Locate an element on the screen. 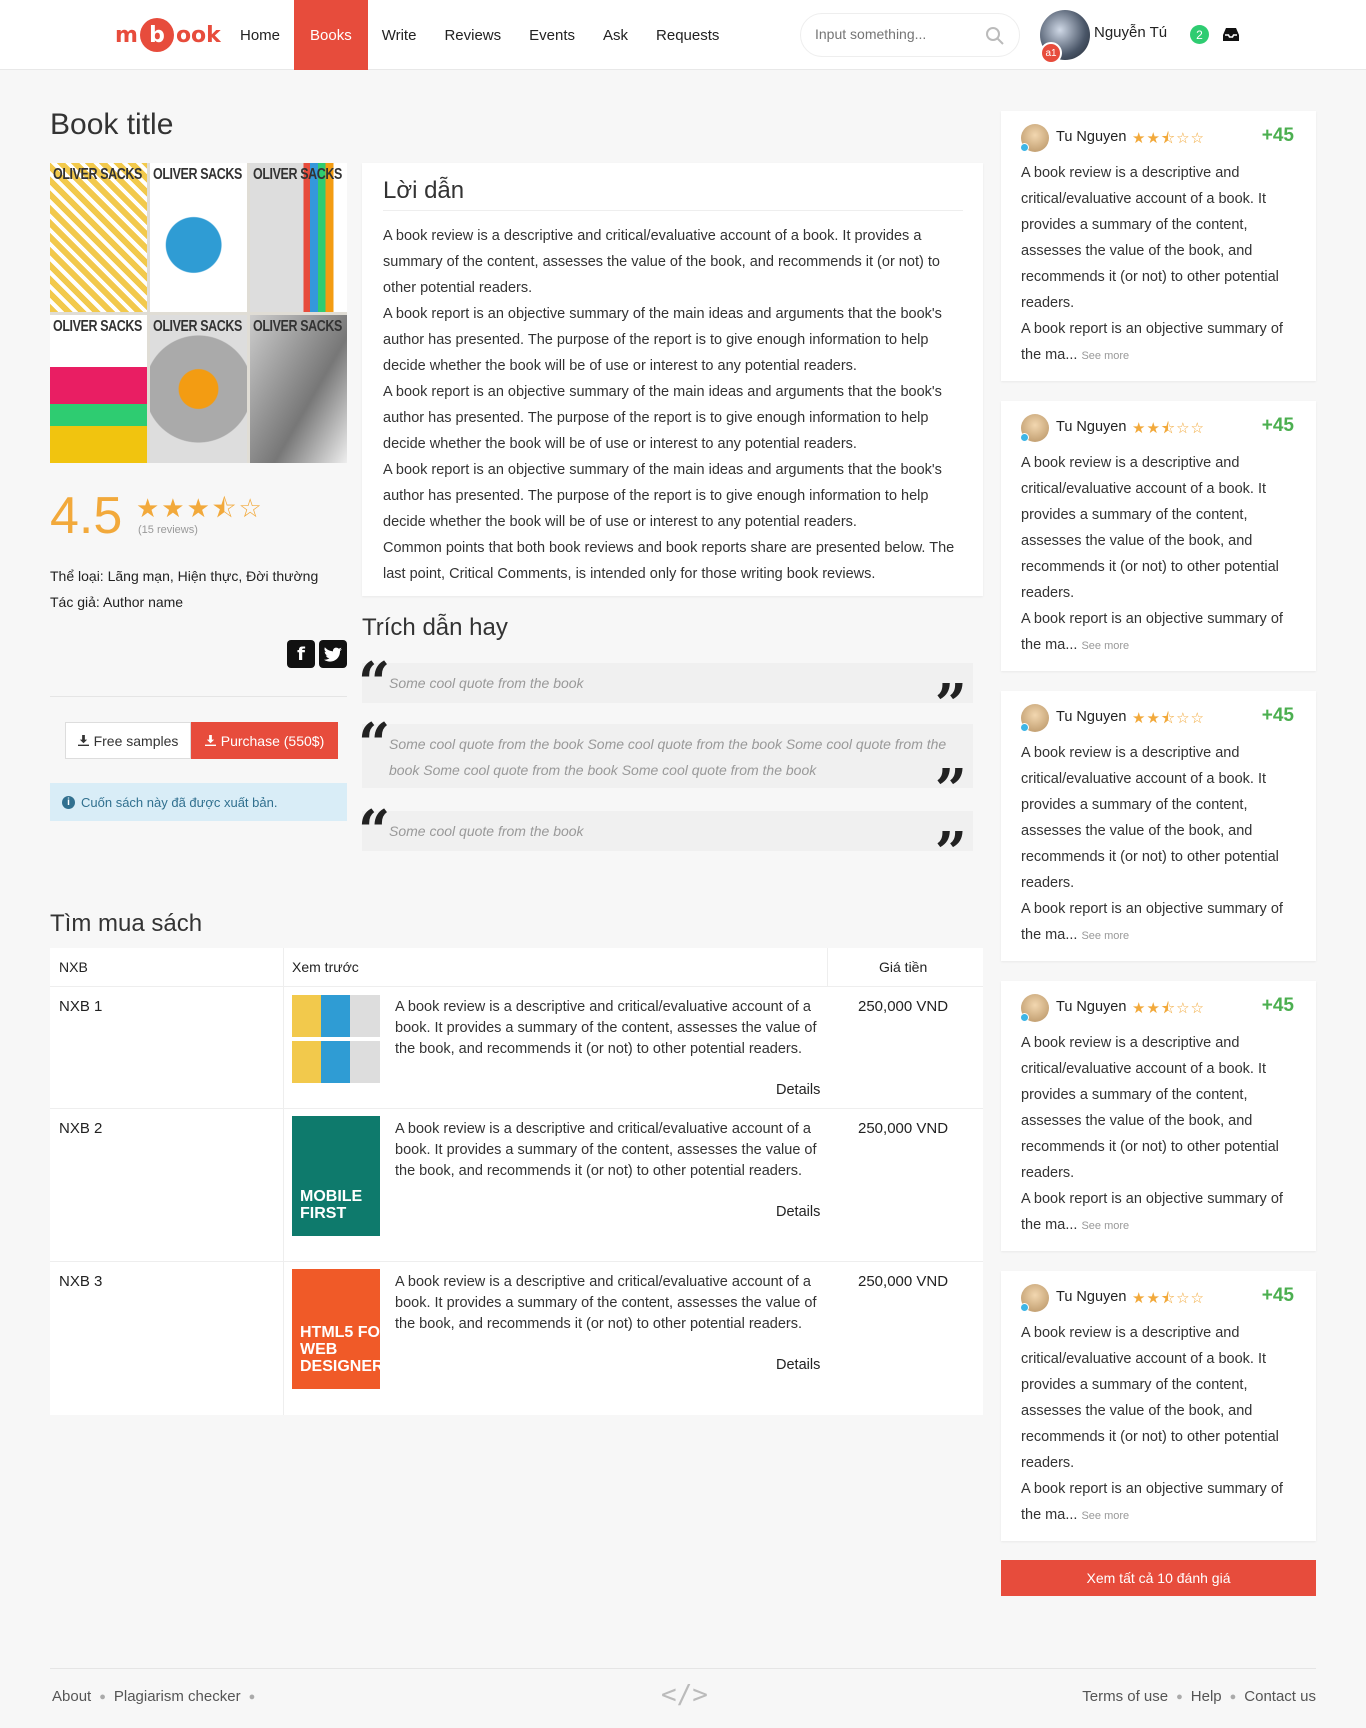  search-input is located at coordinates (895, 34).